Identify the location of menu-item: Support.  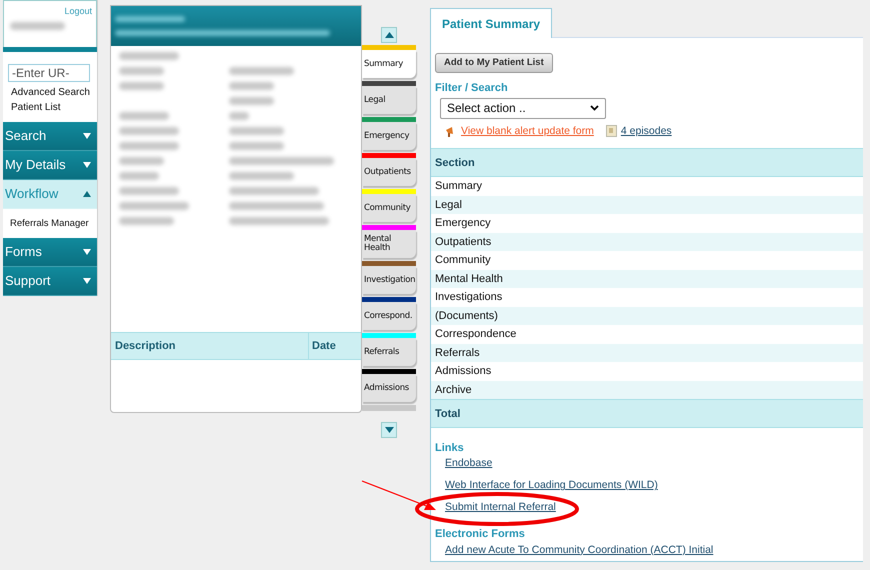
(50, 281).